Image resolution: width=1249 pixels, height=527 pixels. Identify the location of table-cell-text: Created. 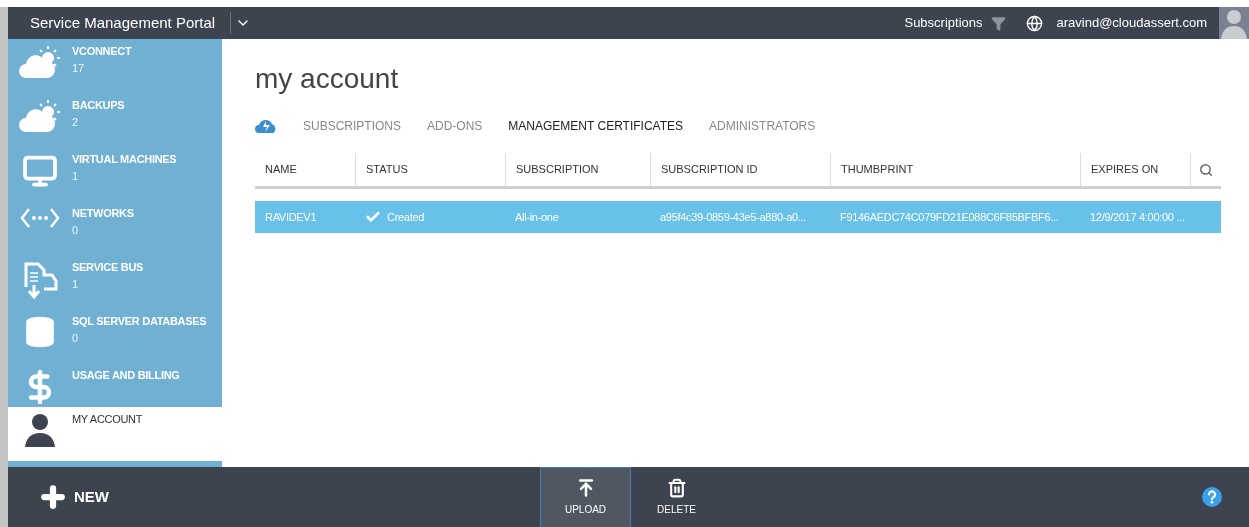
(406, 217).